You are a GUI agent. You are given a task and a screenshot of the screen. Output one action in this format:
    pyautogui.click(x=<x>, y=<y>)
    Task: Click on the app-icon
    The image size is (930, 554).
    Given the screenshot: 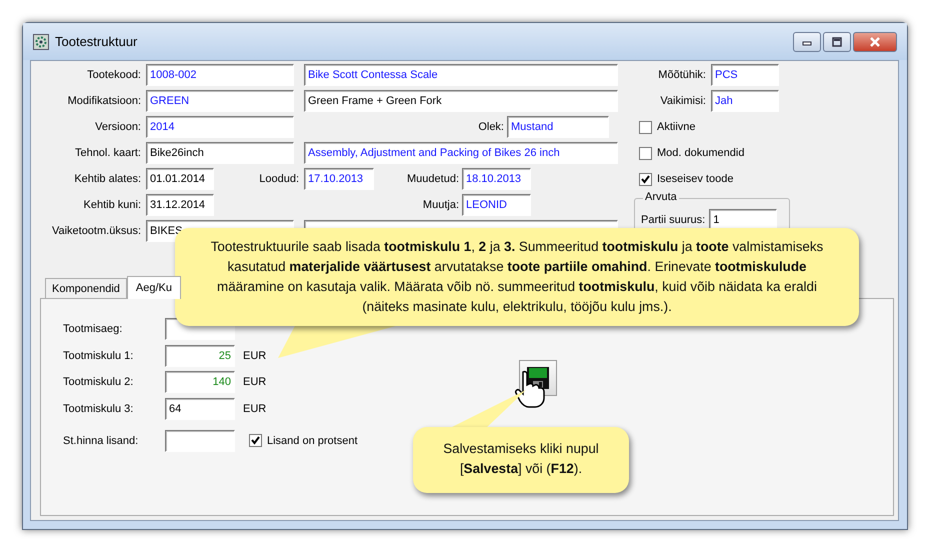 What is the action you would take?
    pyautogui.click(x=41, y=42)
    